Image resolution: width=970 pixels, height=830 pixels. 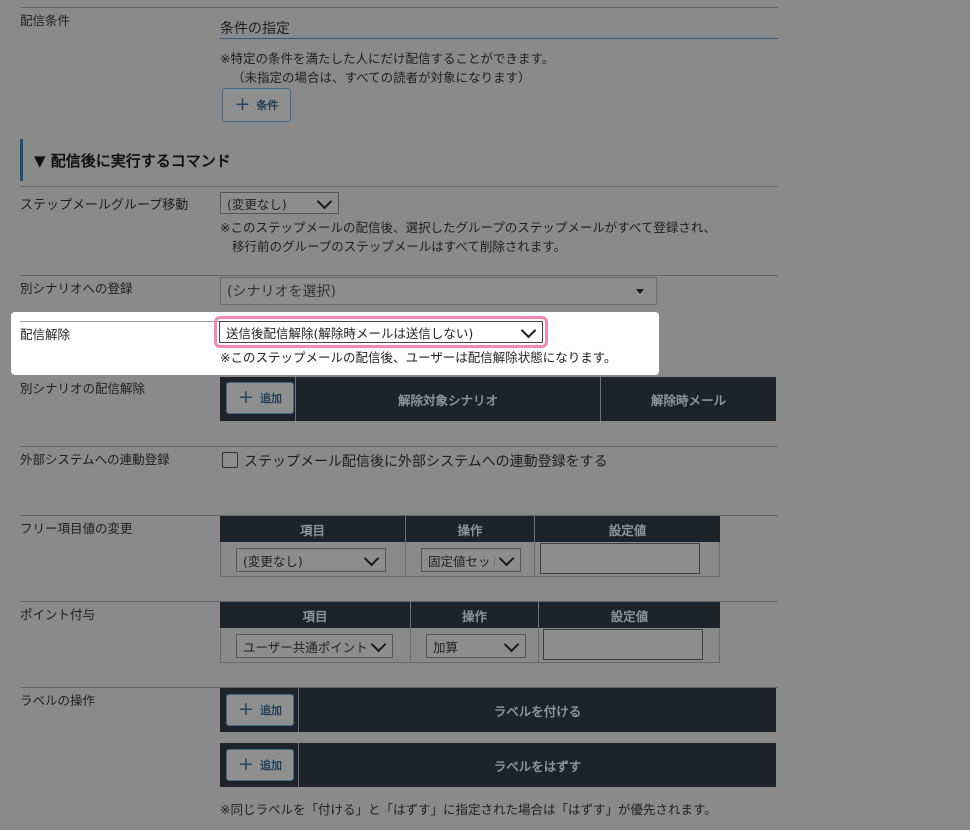 I want to click on external-checkbox-label: ステップメール配信後に外部システムへの連動登録をする, so click(x=426, y=461).